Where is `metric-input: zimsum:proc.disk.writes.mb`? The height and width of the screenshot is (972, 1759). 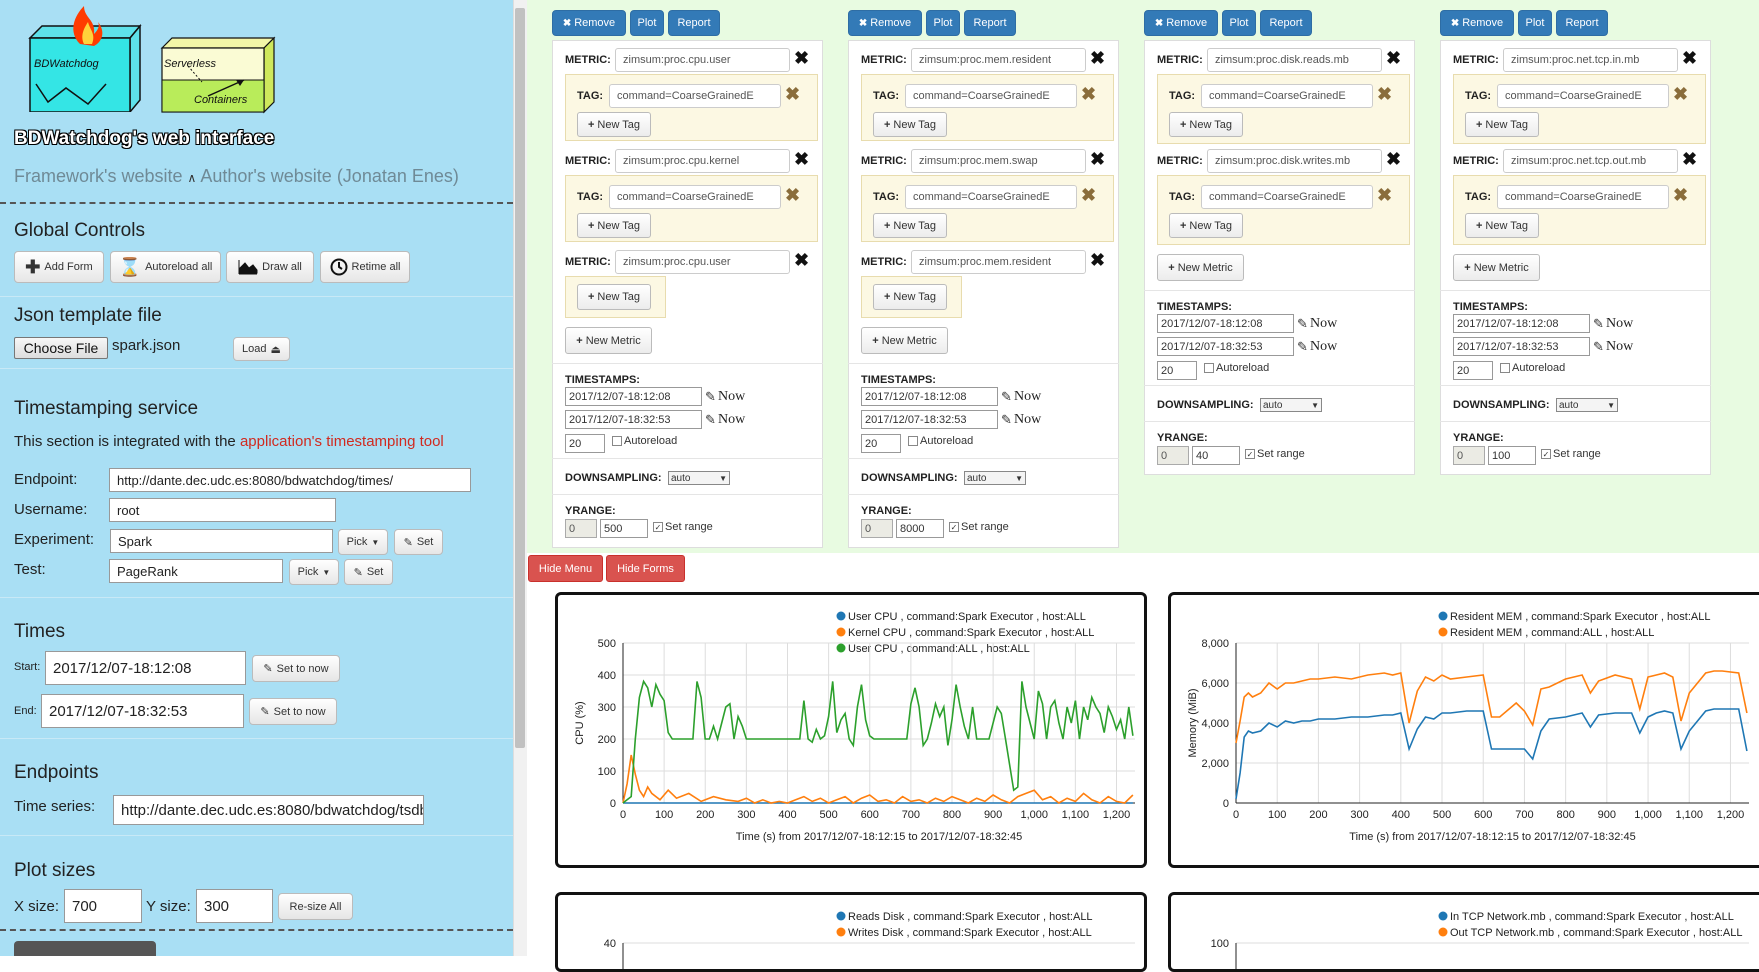 metric-input: zimsum:proc.disk.writes.mb is located at coordinates (1294, 161).